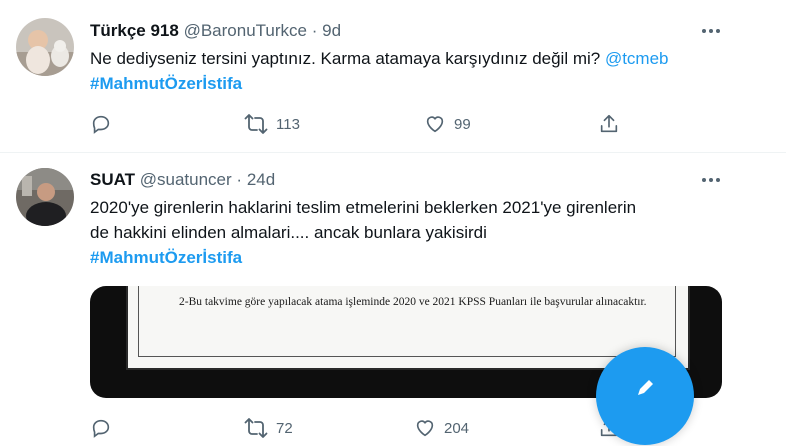 The height and width of the screenshot is (446, 786). Describe the element at coordinates (112, 179) in the screenshot. I see `author-name: SUAT` at that location.